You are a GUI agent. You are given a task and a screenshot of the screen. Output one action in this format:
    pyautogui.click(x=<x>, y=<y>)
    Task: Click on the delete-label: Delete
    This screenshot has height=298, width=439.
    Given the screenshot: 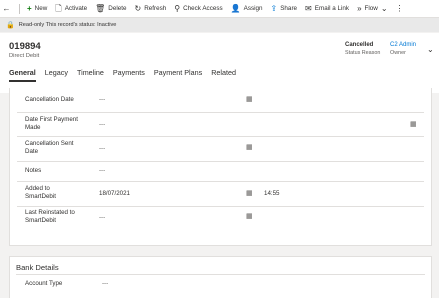 What is the action you would take?
    pyautogui.click(x=117, y=8)
    